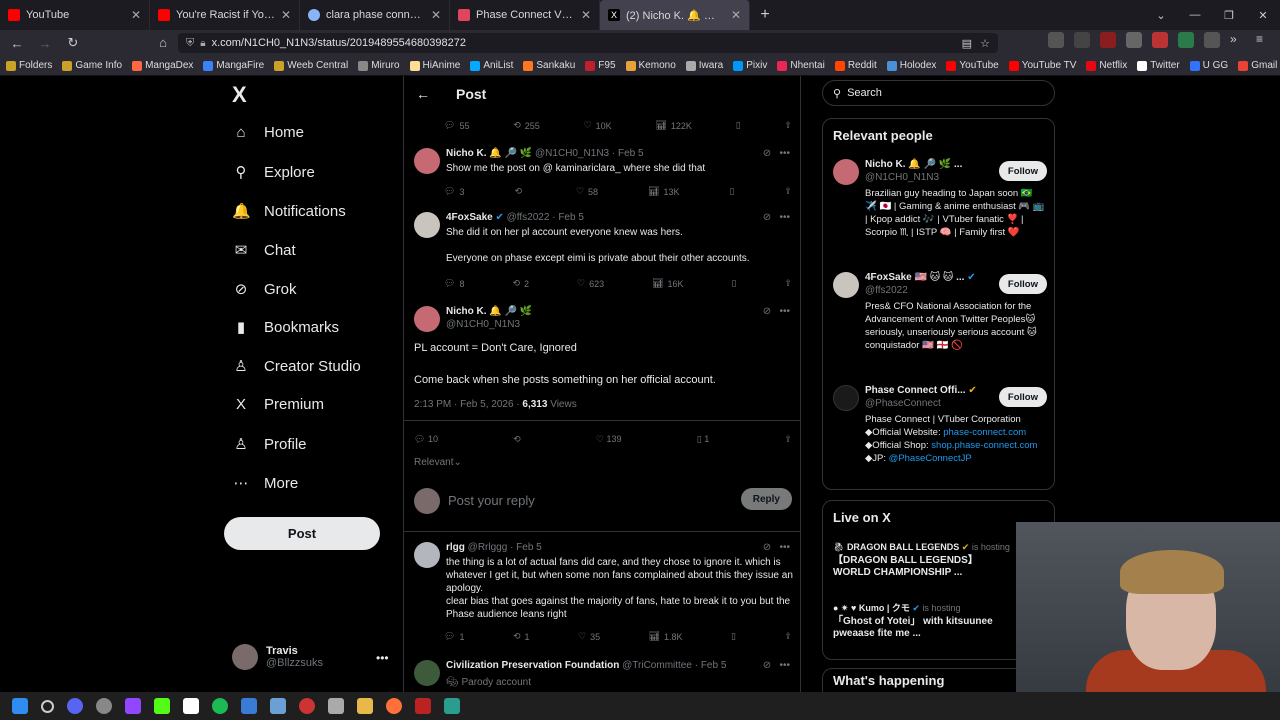 The image size is (1280, 720). What do you see at coordinates (750, 65) in the screenshot?
I see `bookmark-item: Pixiv` at bounding box center [750, 65].